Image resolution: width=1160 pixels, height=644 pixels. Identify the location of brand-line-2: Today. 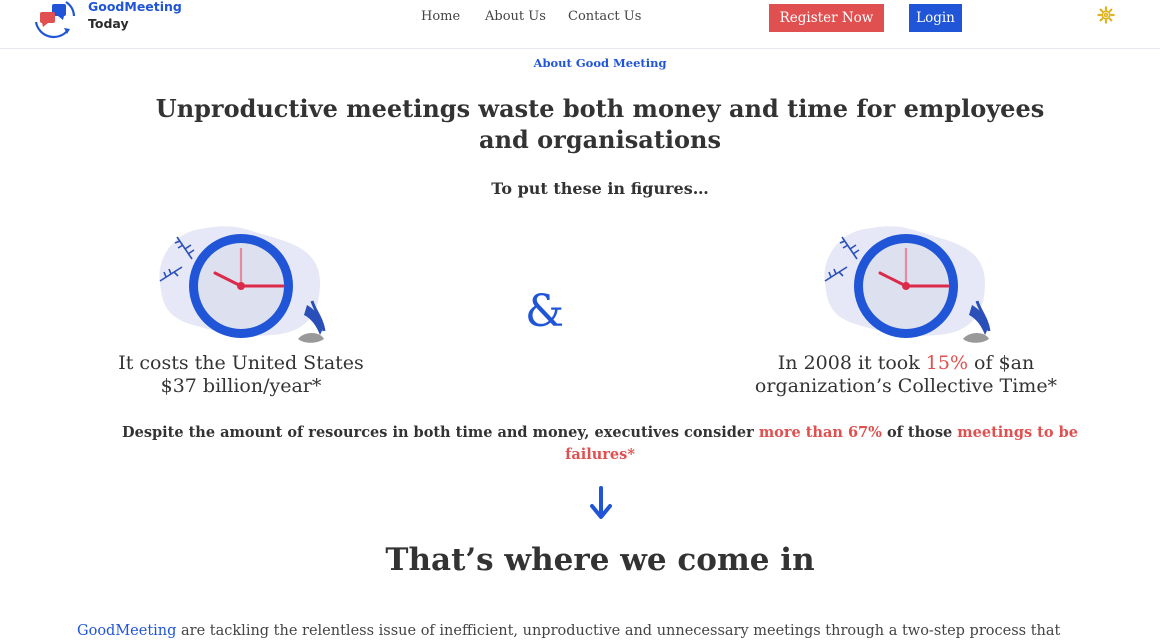
(108, 23).